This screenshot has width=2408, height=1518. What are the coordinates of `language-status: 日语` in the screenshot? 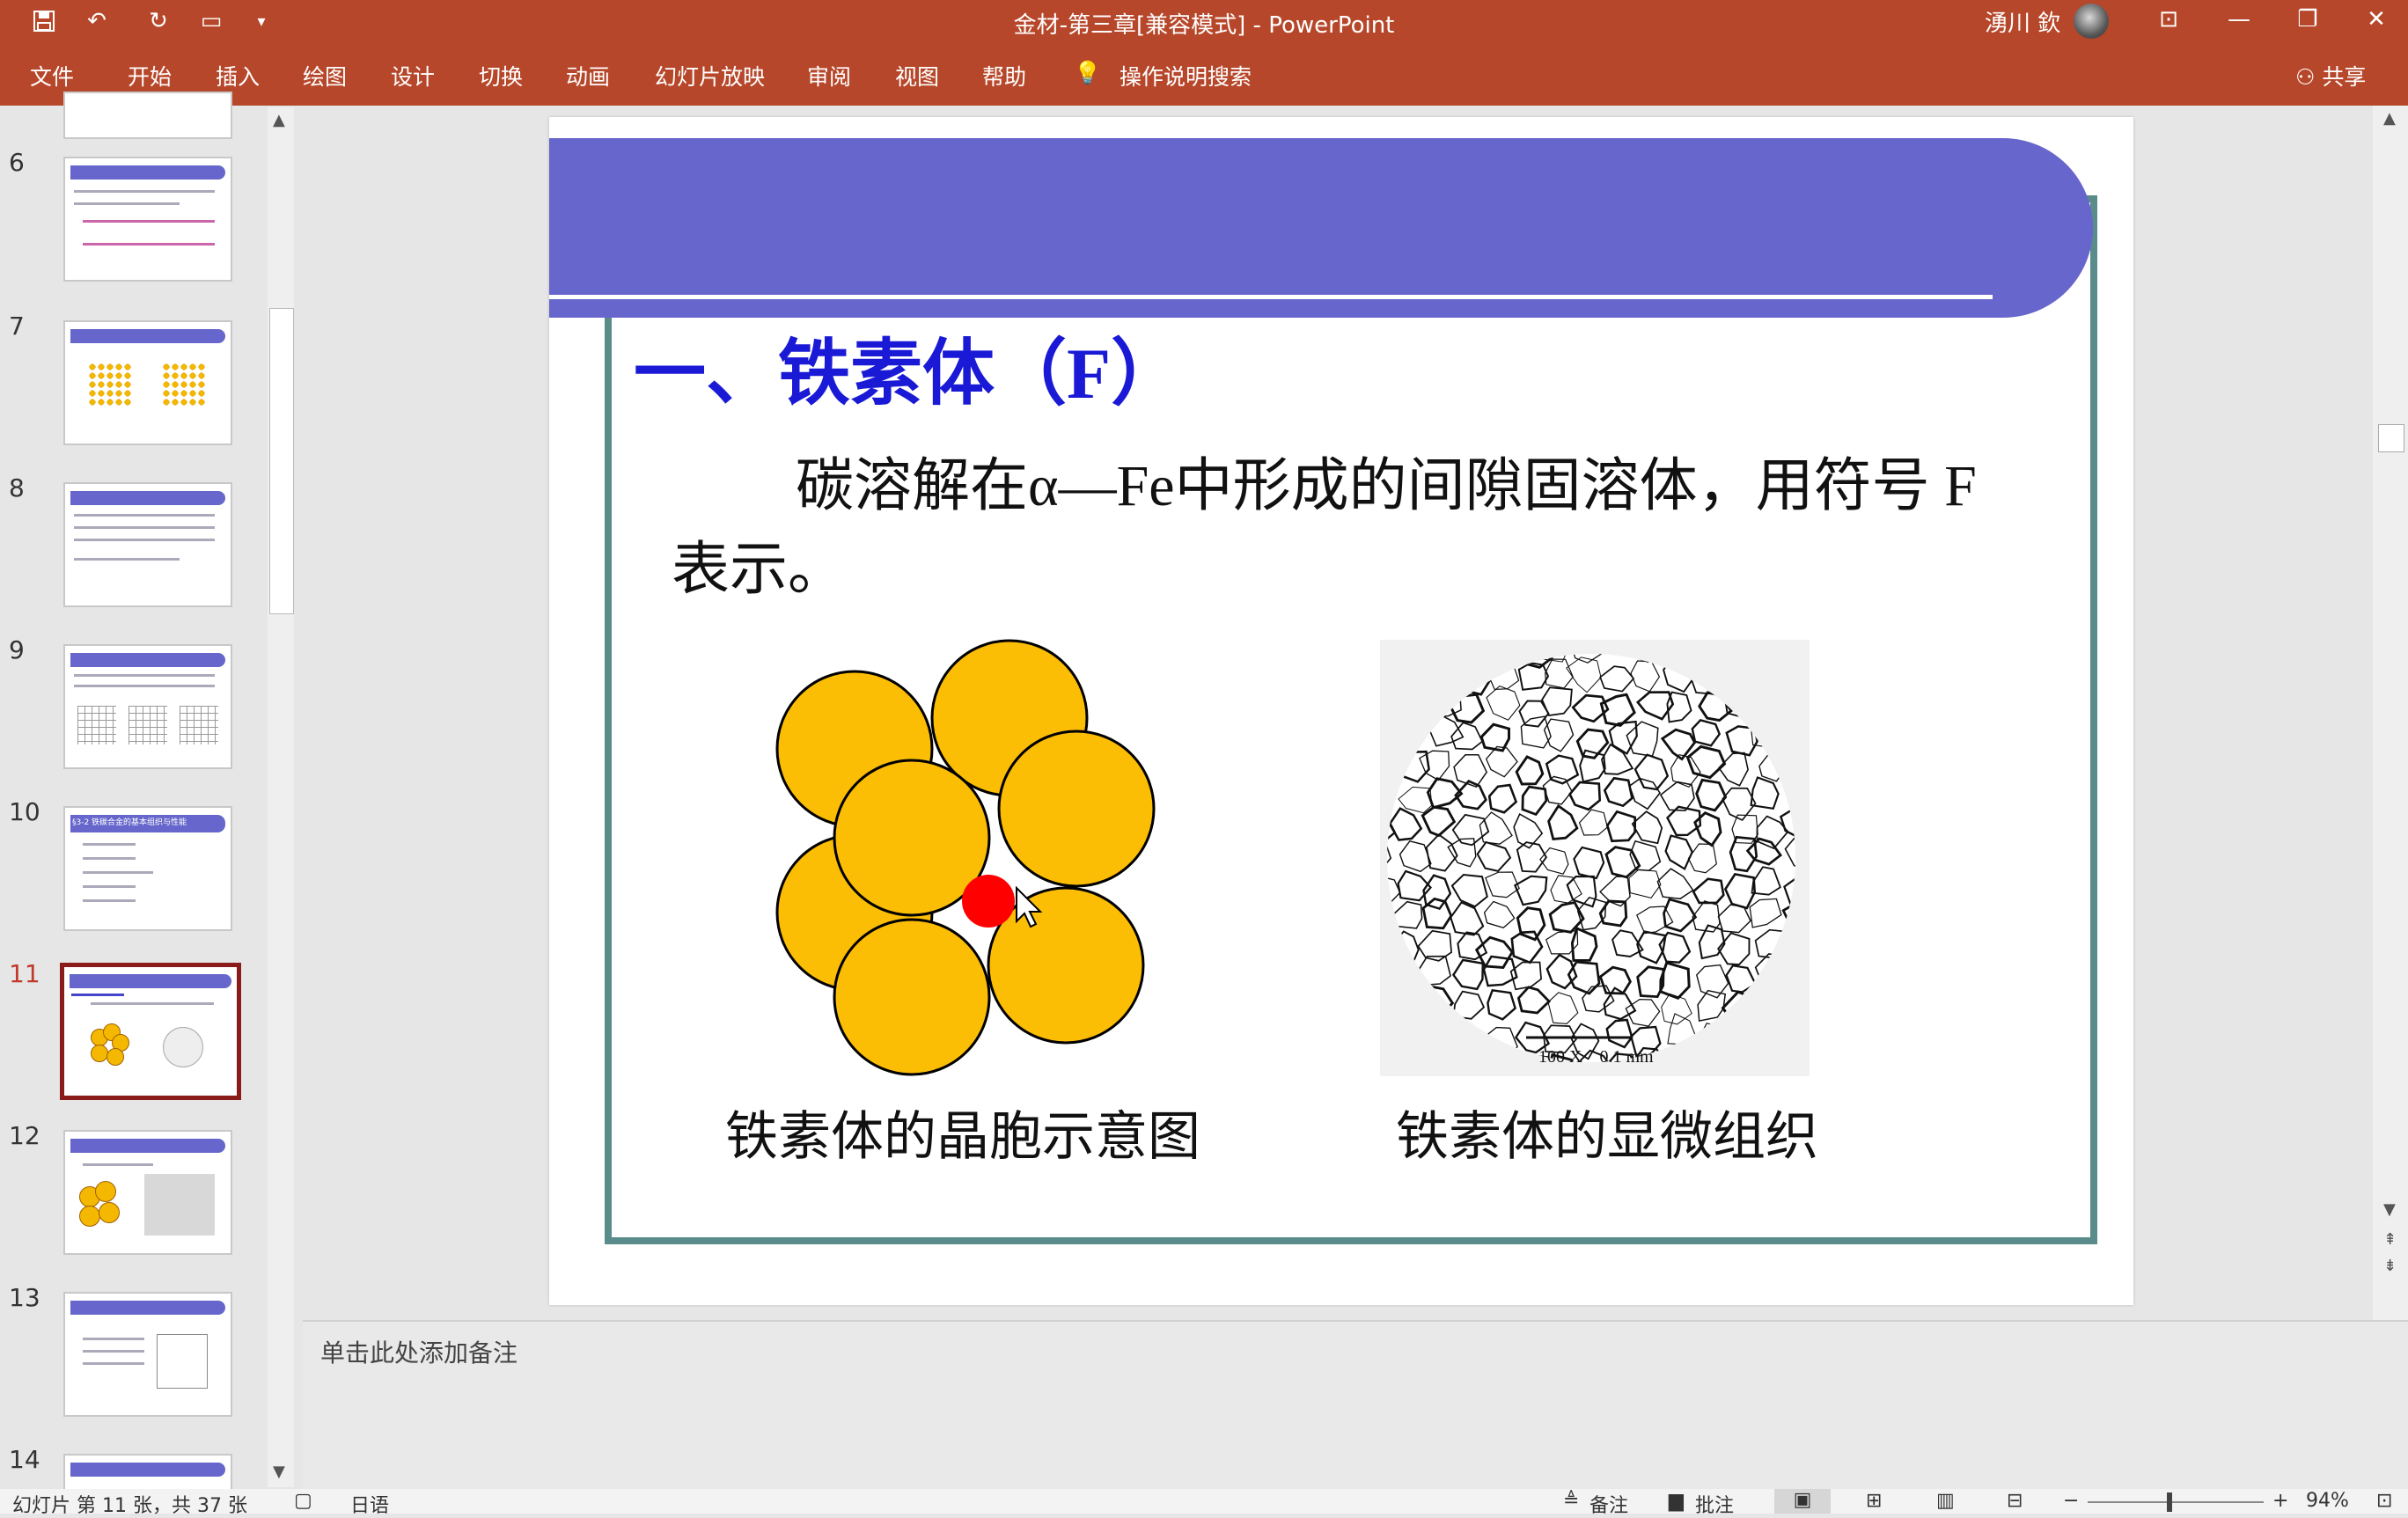 It's located at (369, 1504).